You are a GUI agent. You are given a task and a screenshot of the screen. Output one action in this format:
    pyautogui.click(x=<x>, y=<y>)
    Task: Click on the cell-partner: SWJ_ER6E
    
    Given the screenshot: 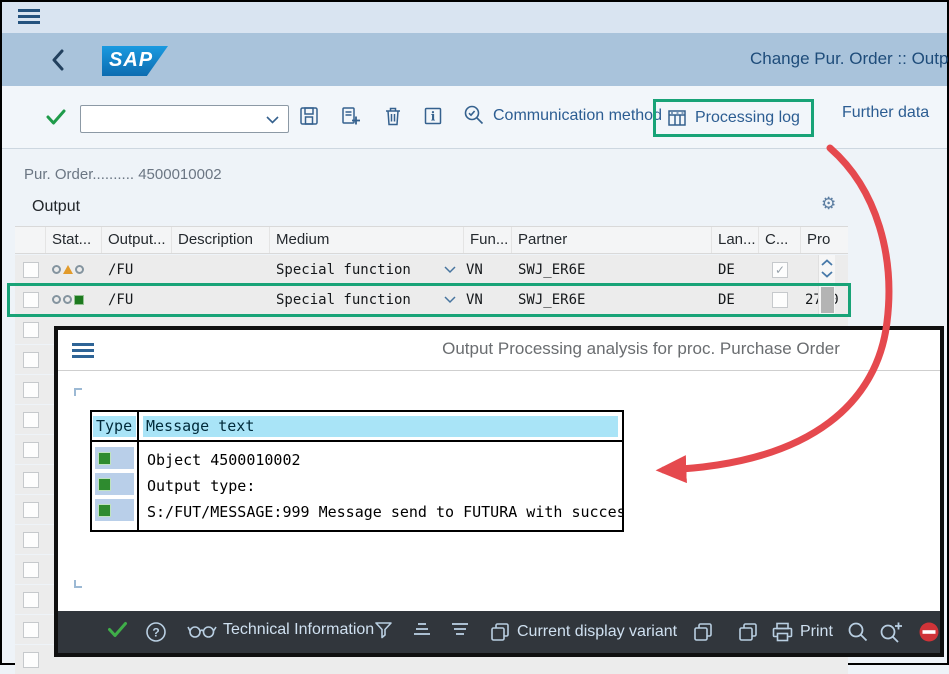 What is the action you would take?
    pyautogui.click(x=552, y=269)
    